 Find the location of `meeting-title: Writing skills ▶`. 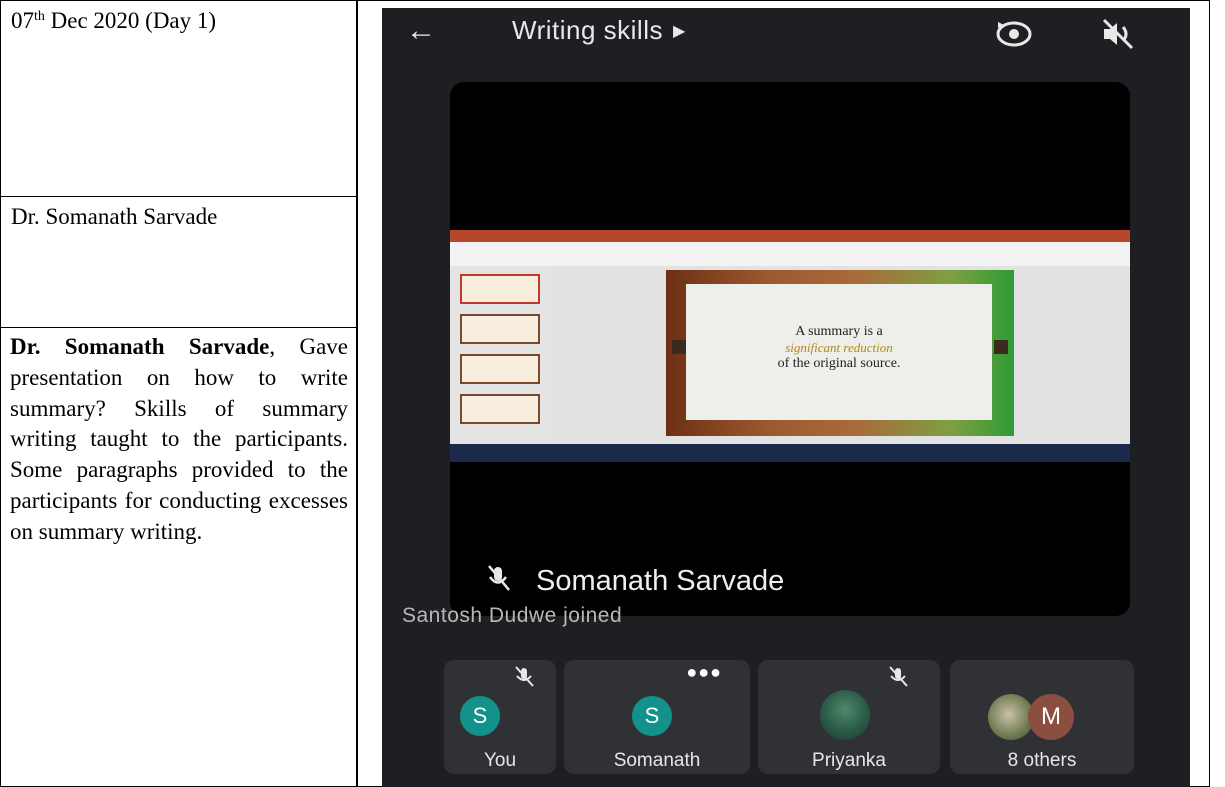

meeting-title: Writing skills ▶ is located at coordinates (599, 30).